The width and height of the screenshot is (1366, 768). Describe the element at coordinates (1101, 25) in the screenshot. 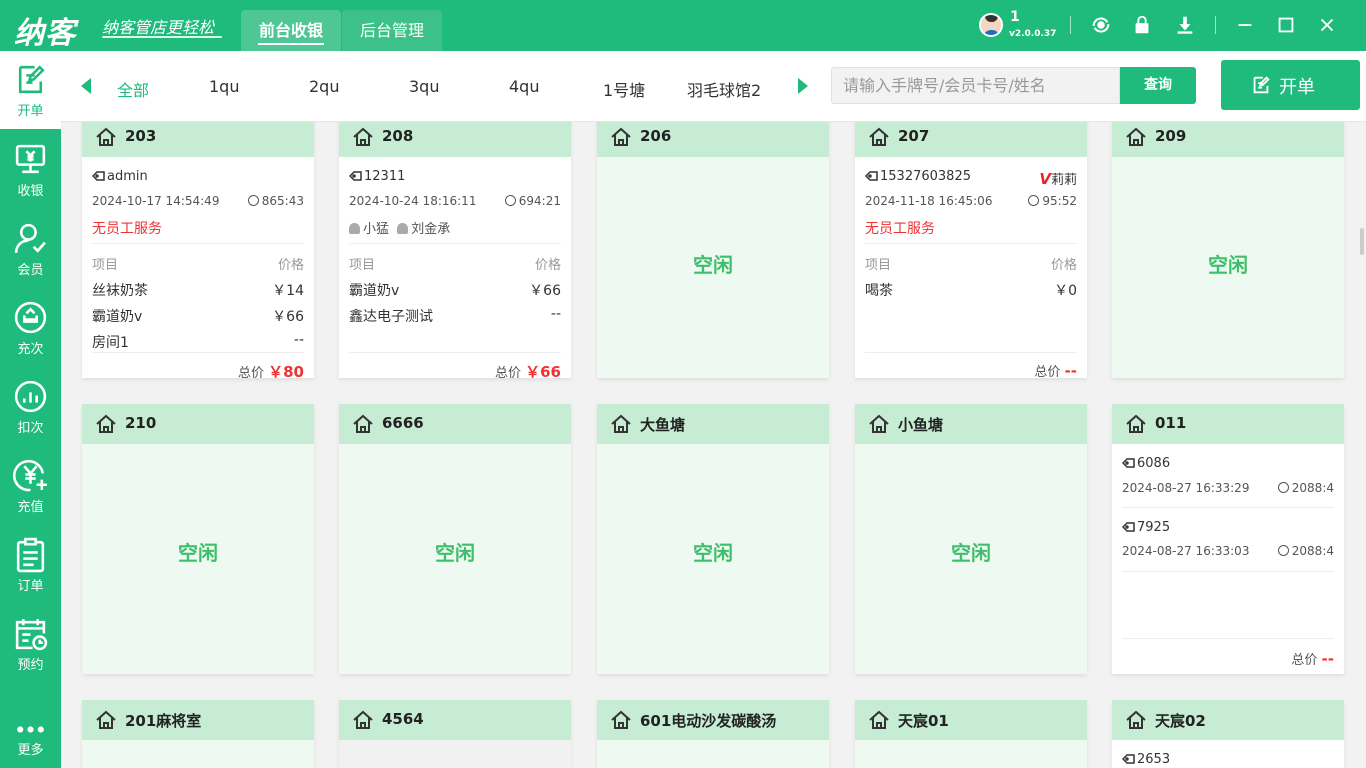

I see `support-icon` at that location.